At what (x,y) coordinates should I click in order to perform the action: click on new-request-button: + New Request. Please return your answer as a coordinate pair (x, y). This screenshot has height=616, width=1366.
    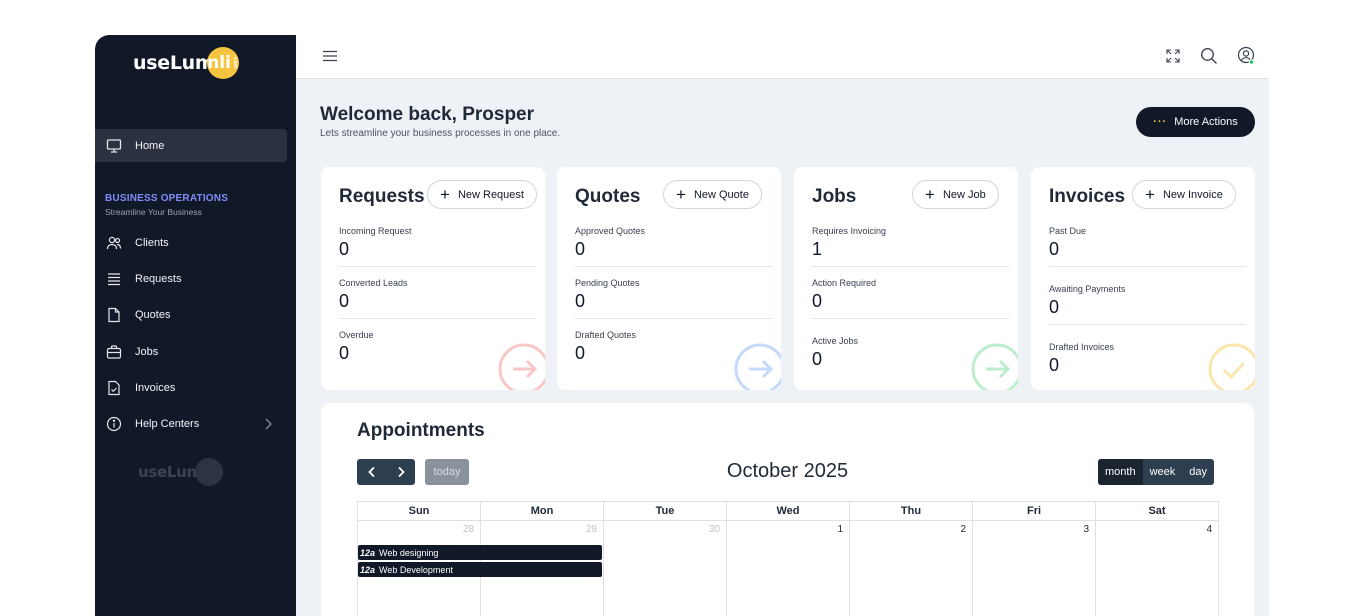
    Looking at the image, I should click on (482, 194).